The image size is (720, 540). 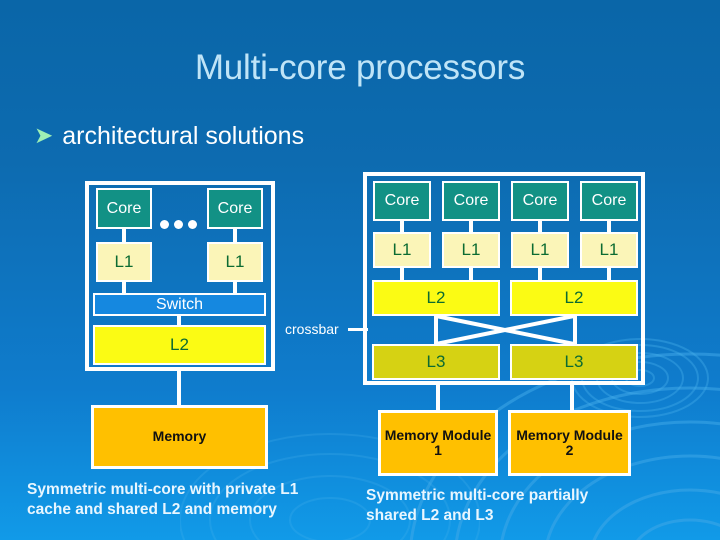 I want to click on wire-right-core0-l1, so click(x=402, y=226).